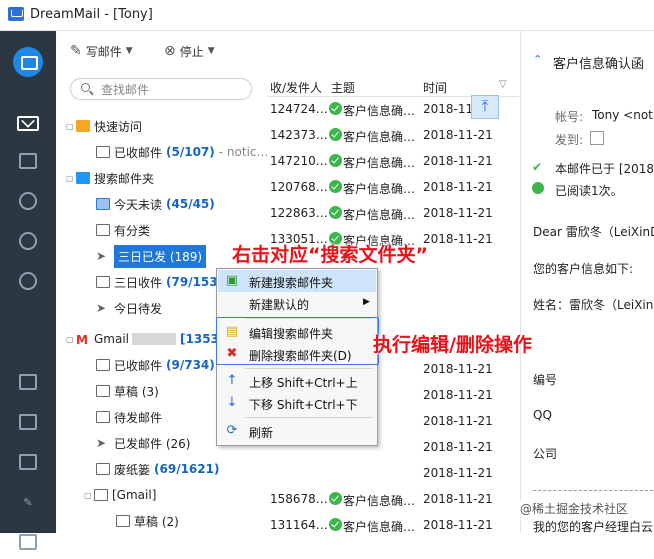 The width and height of the screenshot is (654, 559). Describe the element at coordinates (186, 256) in the screenshot. I see `folder-count: (189)` at that location.